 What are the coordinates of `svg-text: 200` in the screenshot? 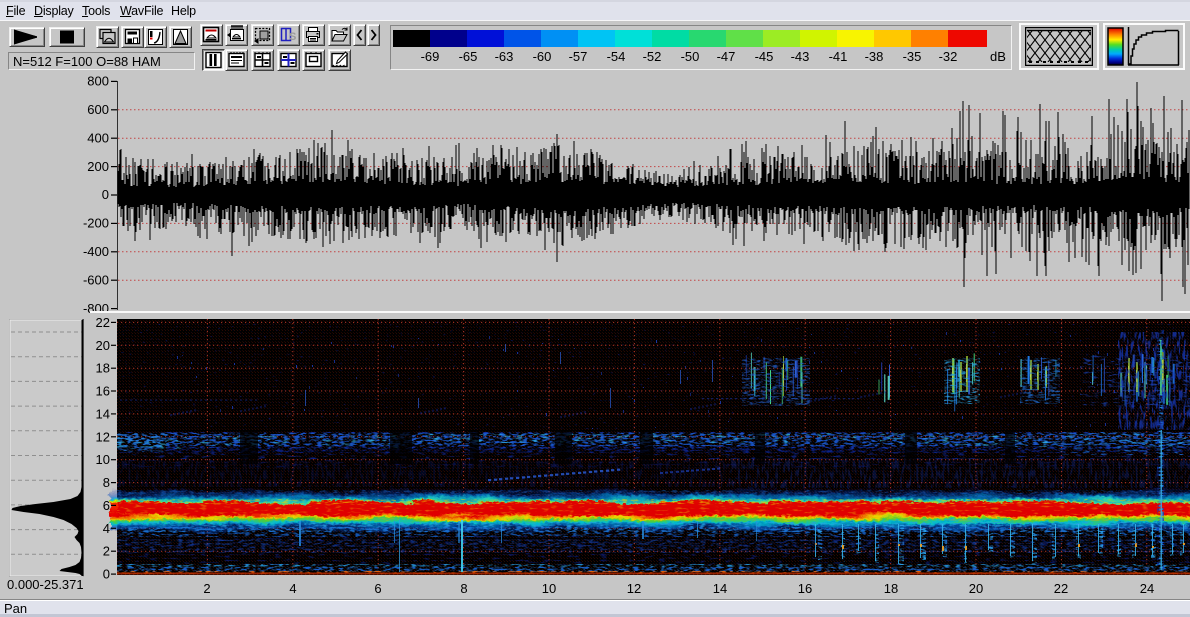 It's located at (98, 166).